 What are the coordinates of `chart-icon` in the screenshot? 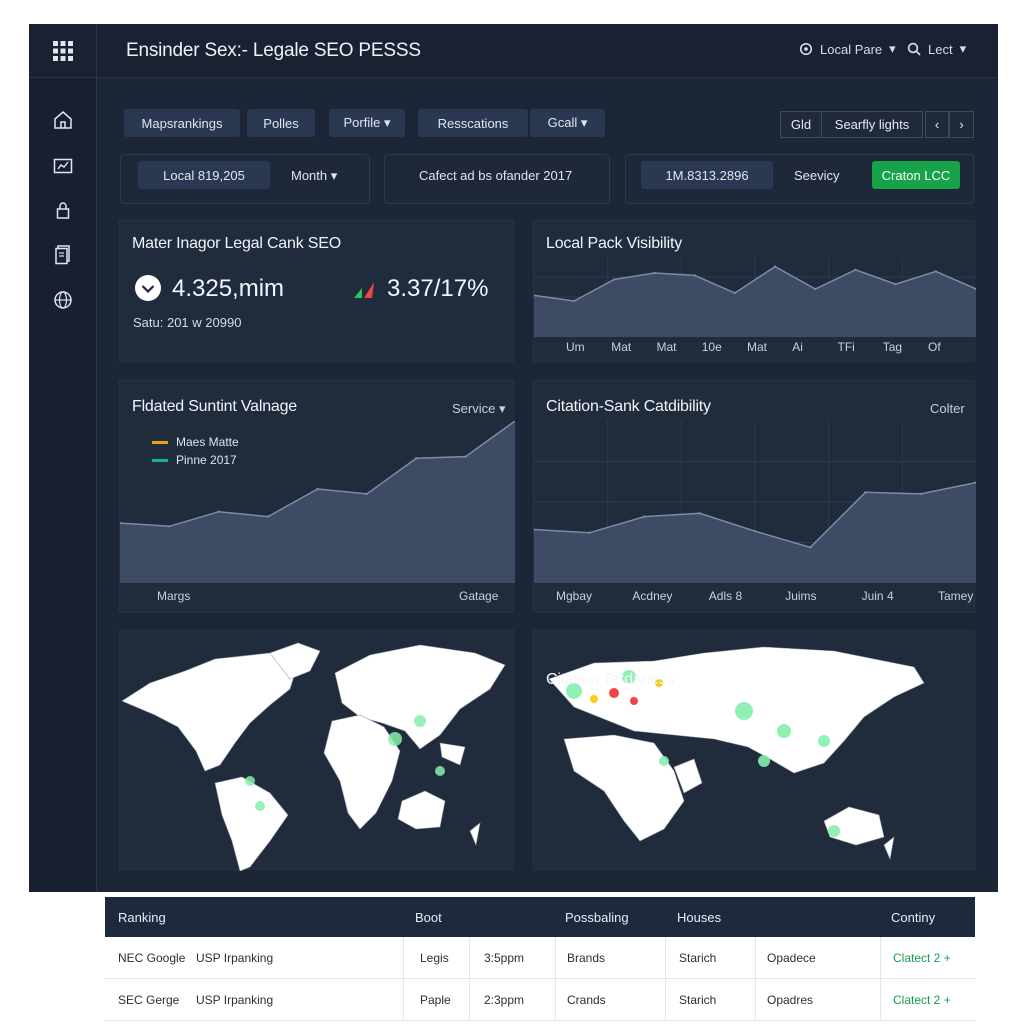 It's located at (63, 166).